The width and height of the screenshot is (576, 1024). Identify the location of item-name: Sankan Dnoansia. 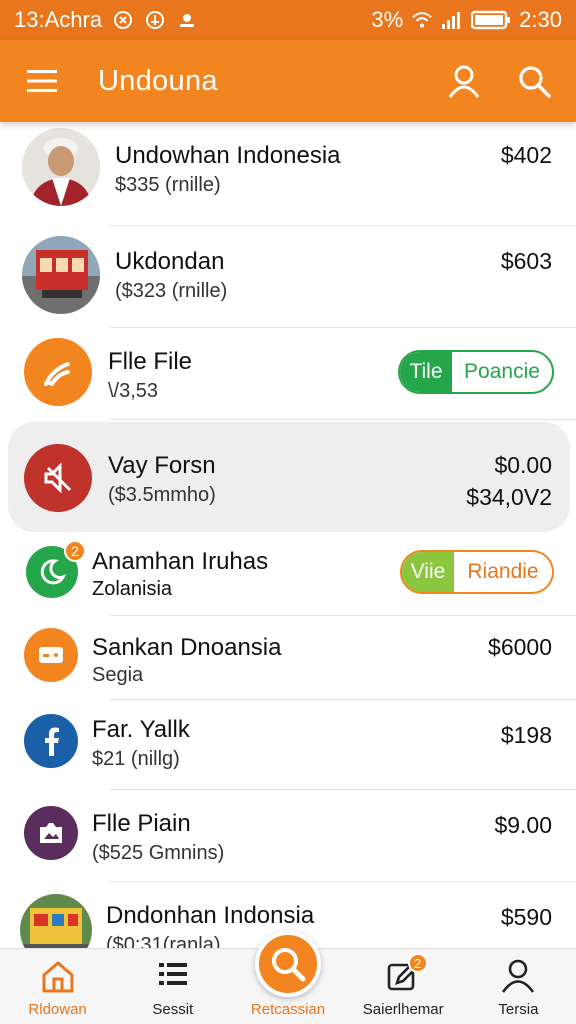
(187, 647).